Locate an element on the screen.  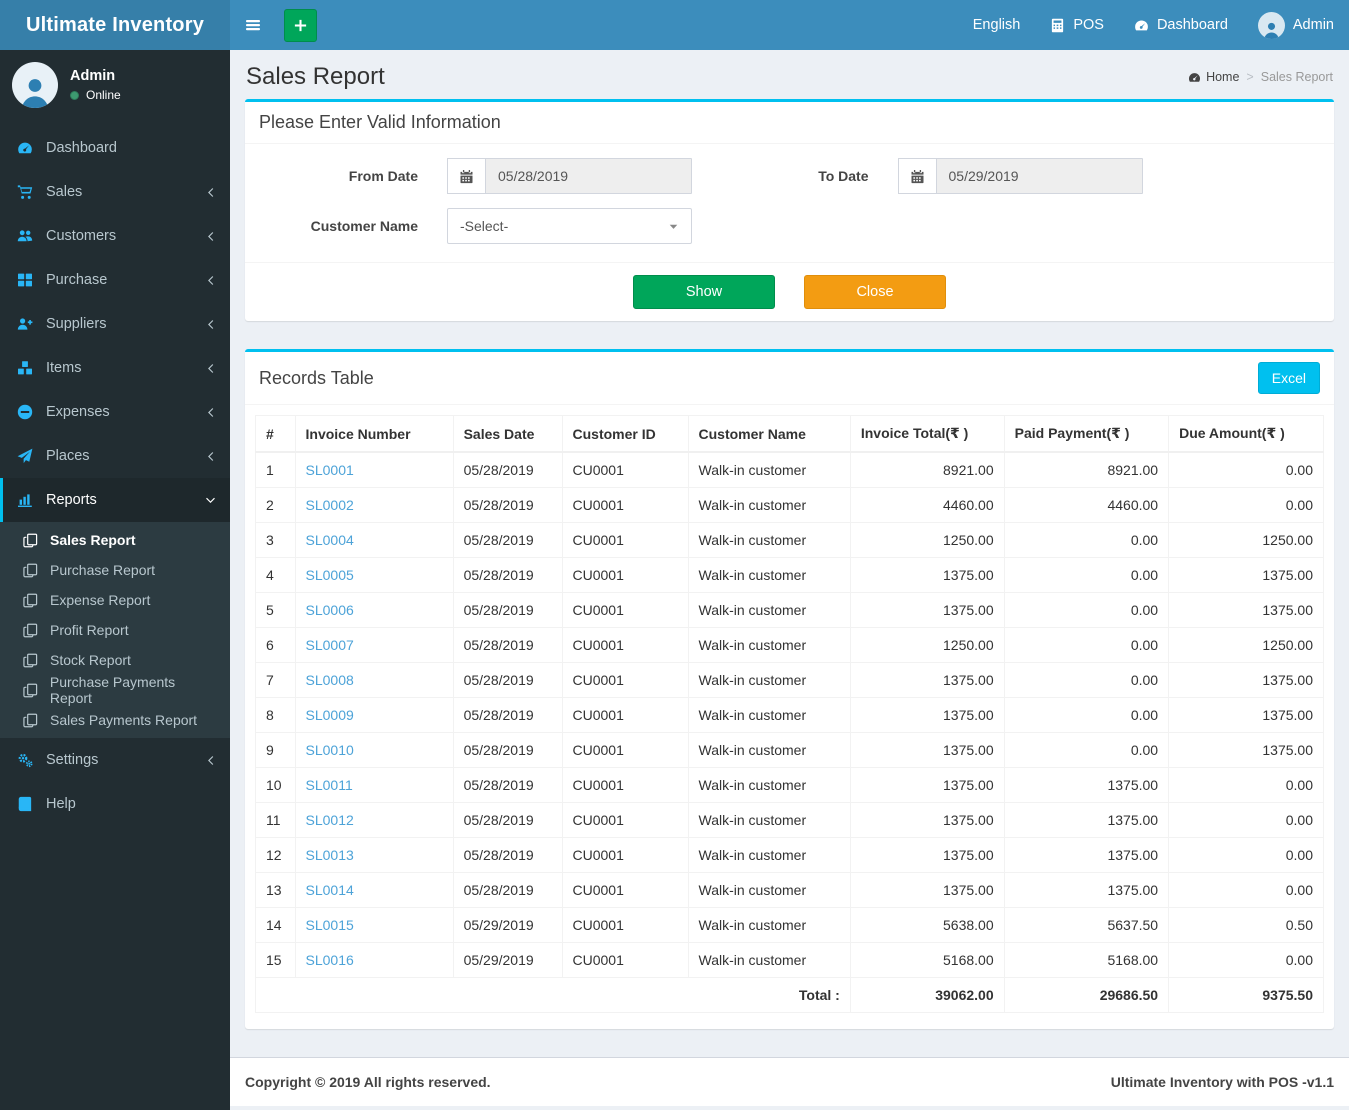
invoice-link: SL0004 is located at coordinates (330, 540).